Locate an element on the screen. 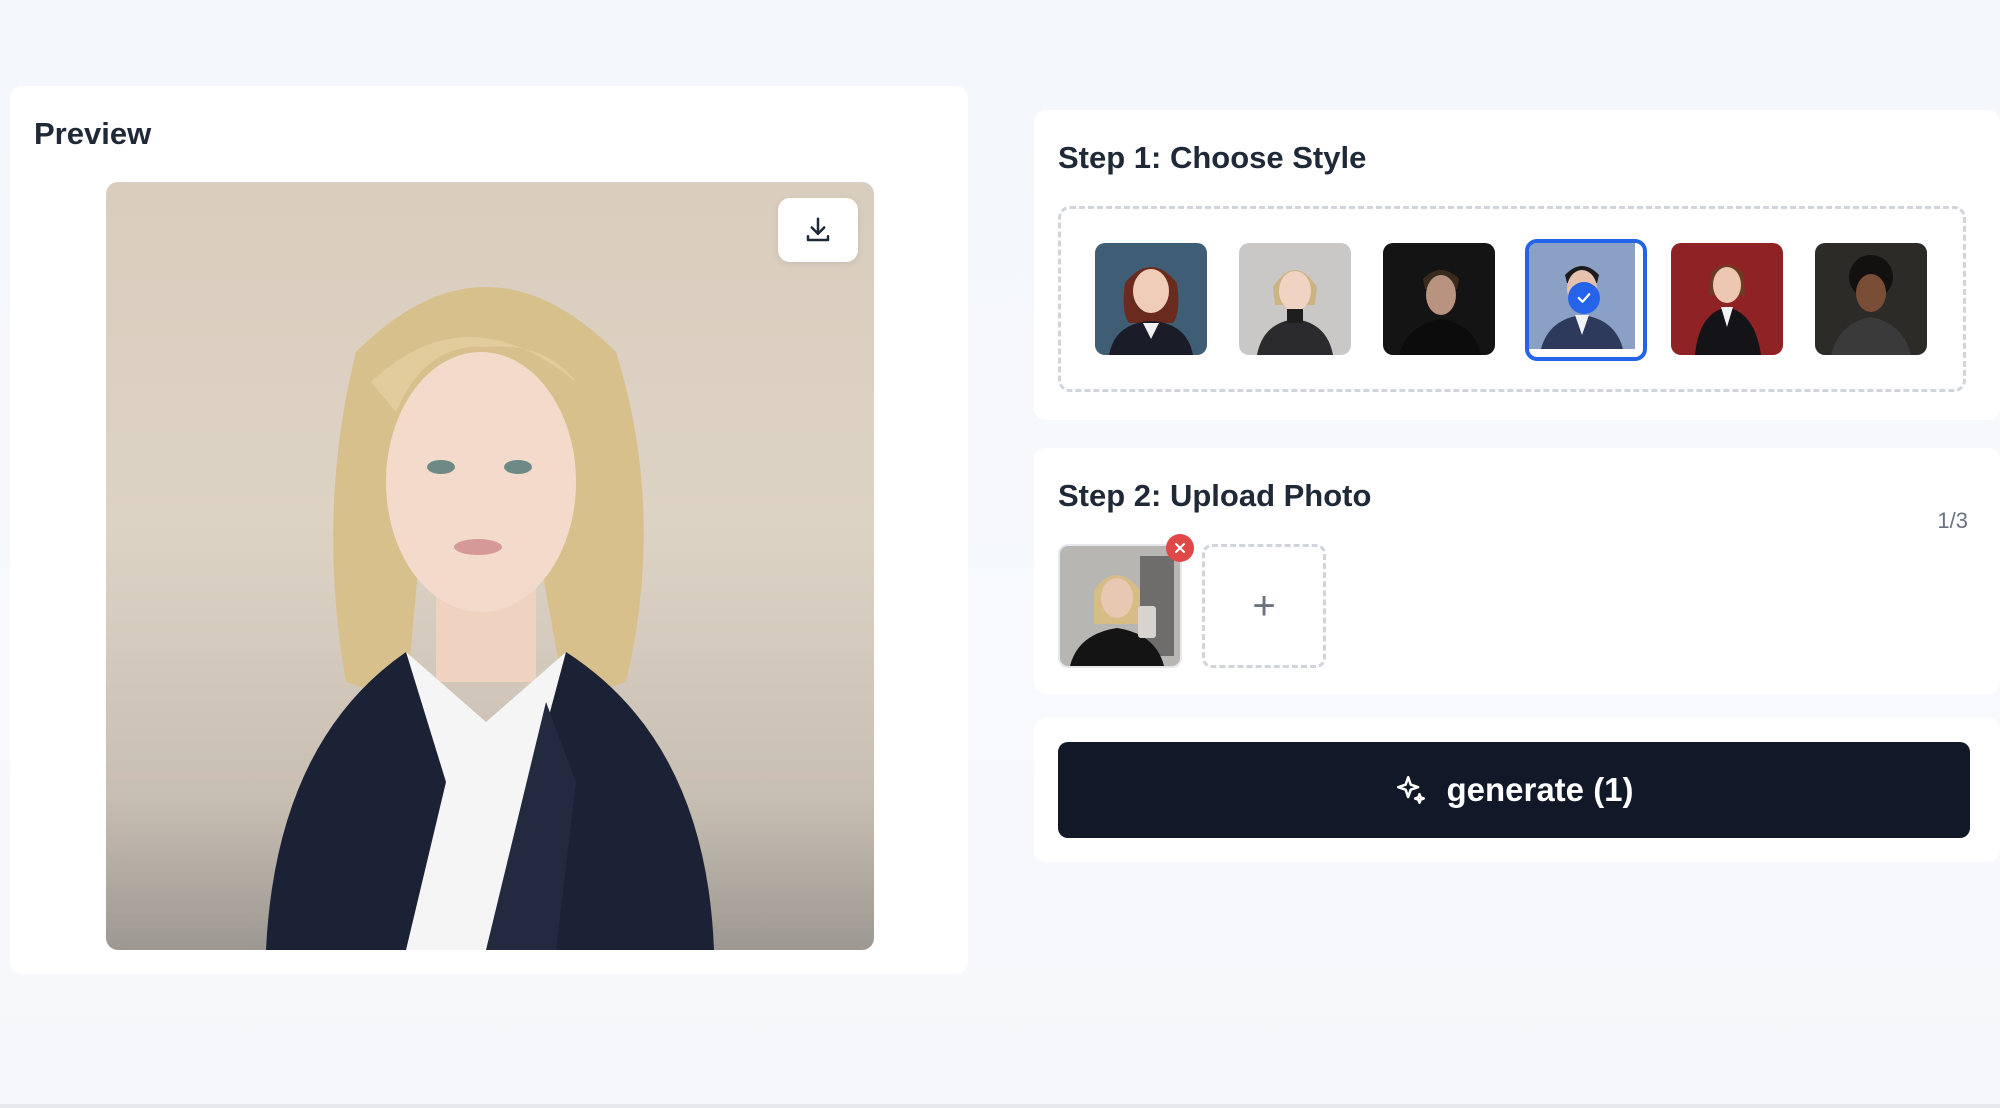 The image size is (2000, 1108). download-icon is located at coordinates (818, 229).